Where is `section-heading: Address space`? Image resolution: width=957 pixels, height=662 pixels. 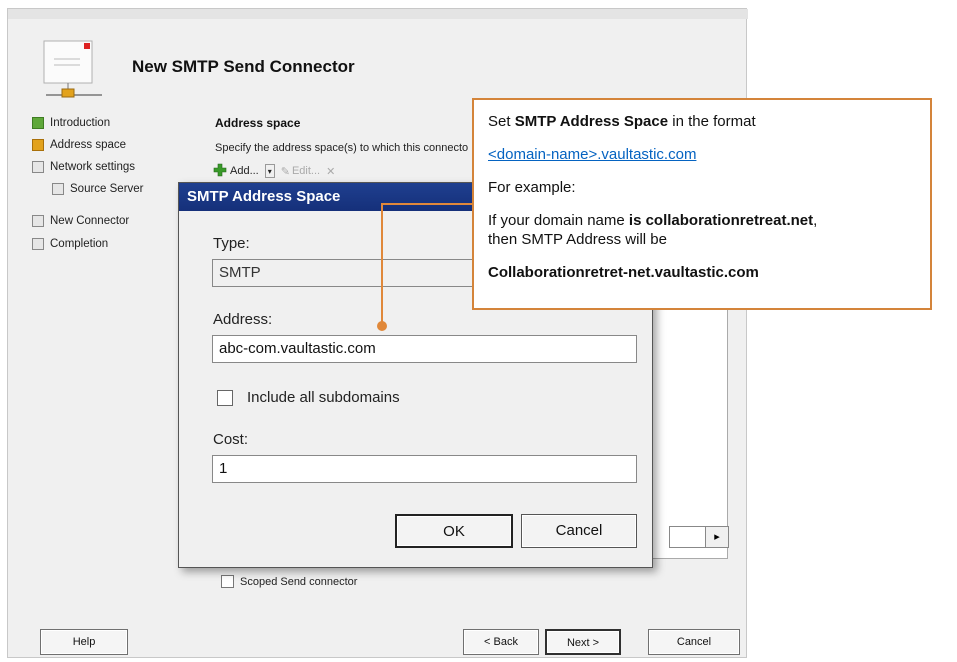 section-heading: Address space is located at coordinates (258, 123).